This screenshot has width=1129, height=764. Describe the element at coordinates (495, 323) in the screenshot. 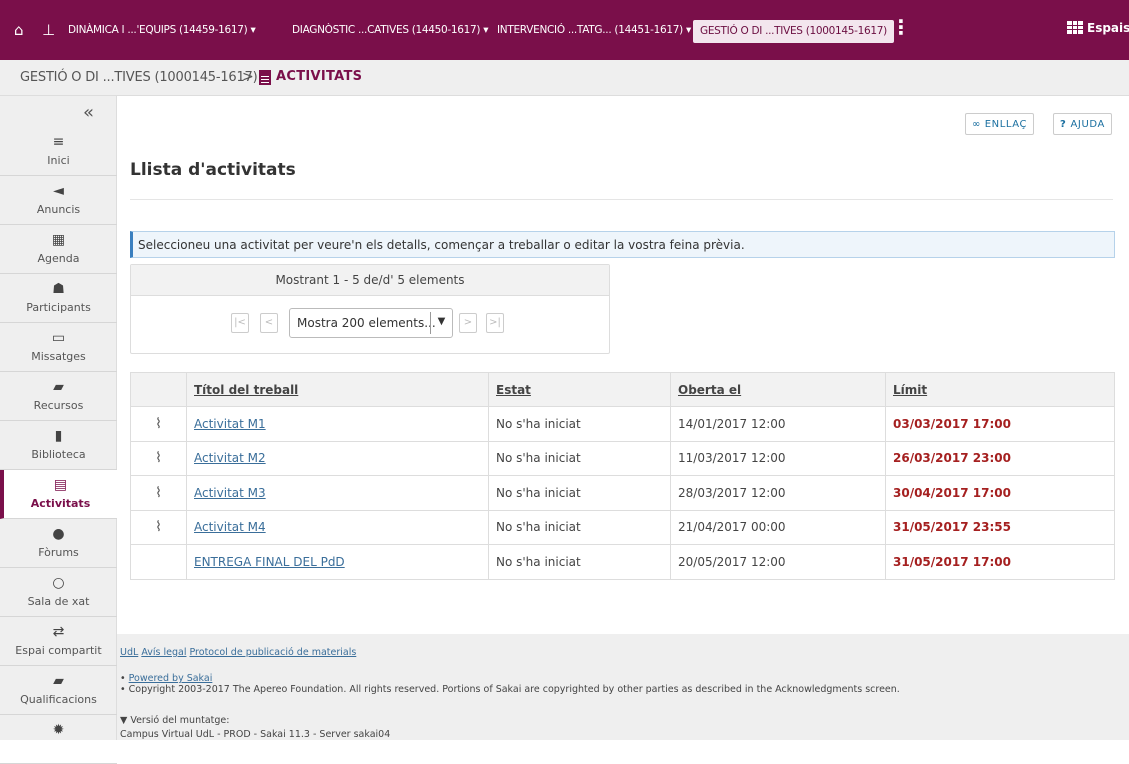

I see `last-page-button: >|` at that location.